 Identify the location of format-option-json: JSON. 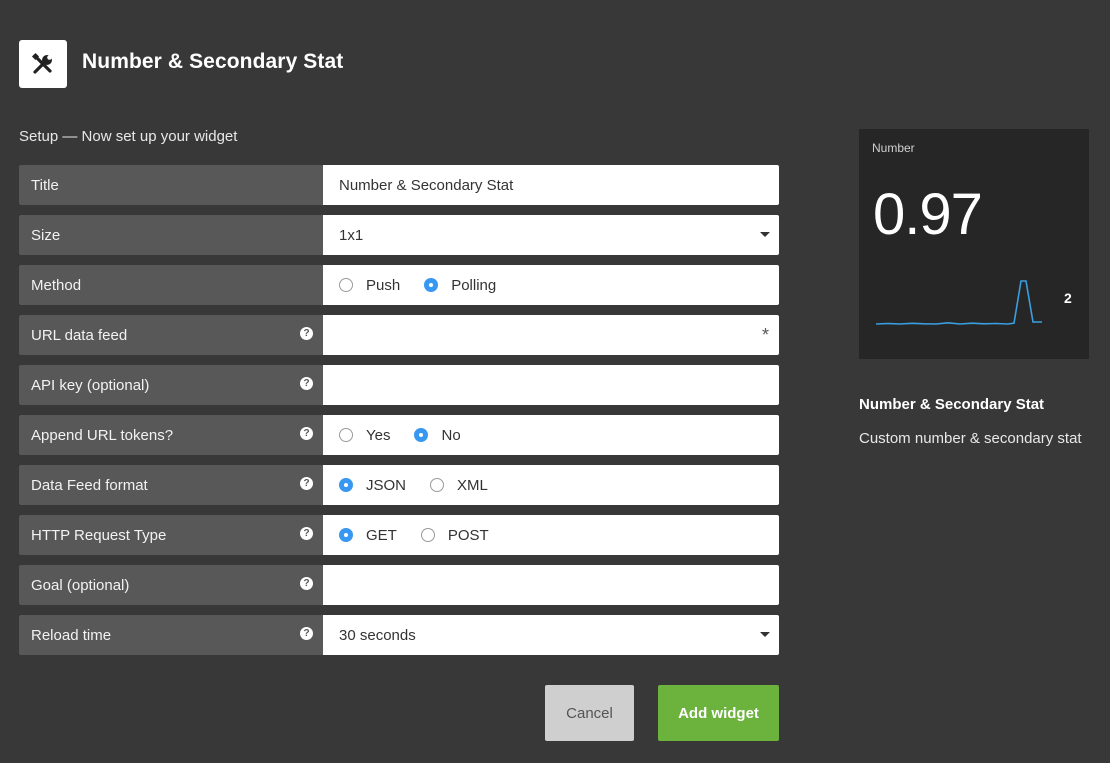
(372, 485).